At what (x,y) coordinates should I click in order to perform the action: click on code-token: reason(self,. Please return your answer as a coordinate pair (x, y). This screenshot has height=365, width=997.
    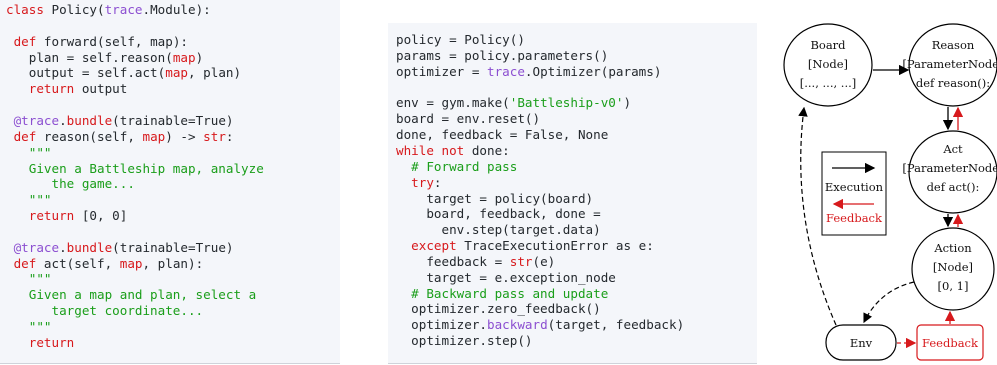
    Looking at the image, I should click on (93, 136).